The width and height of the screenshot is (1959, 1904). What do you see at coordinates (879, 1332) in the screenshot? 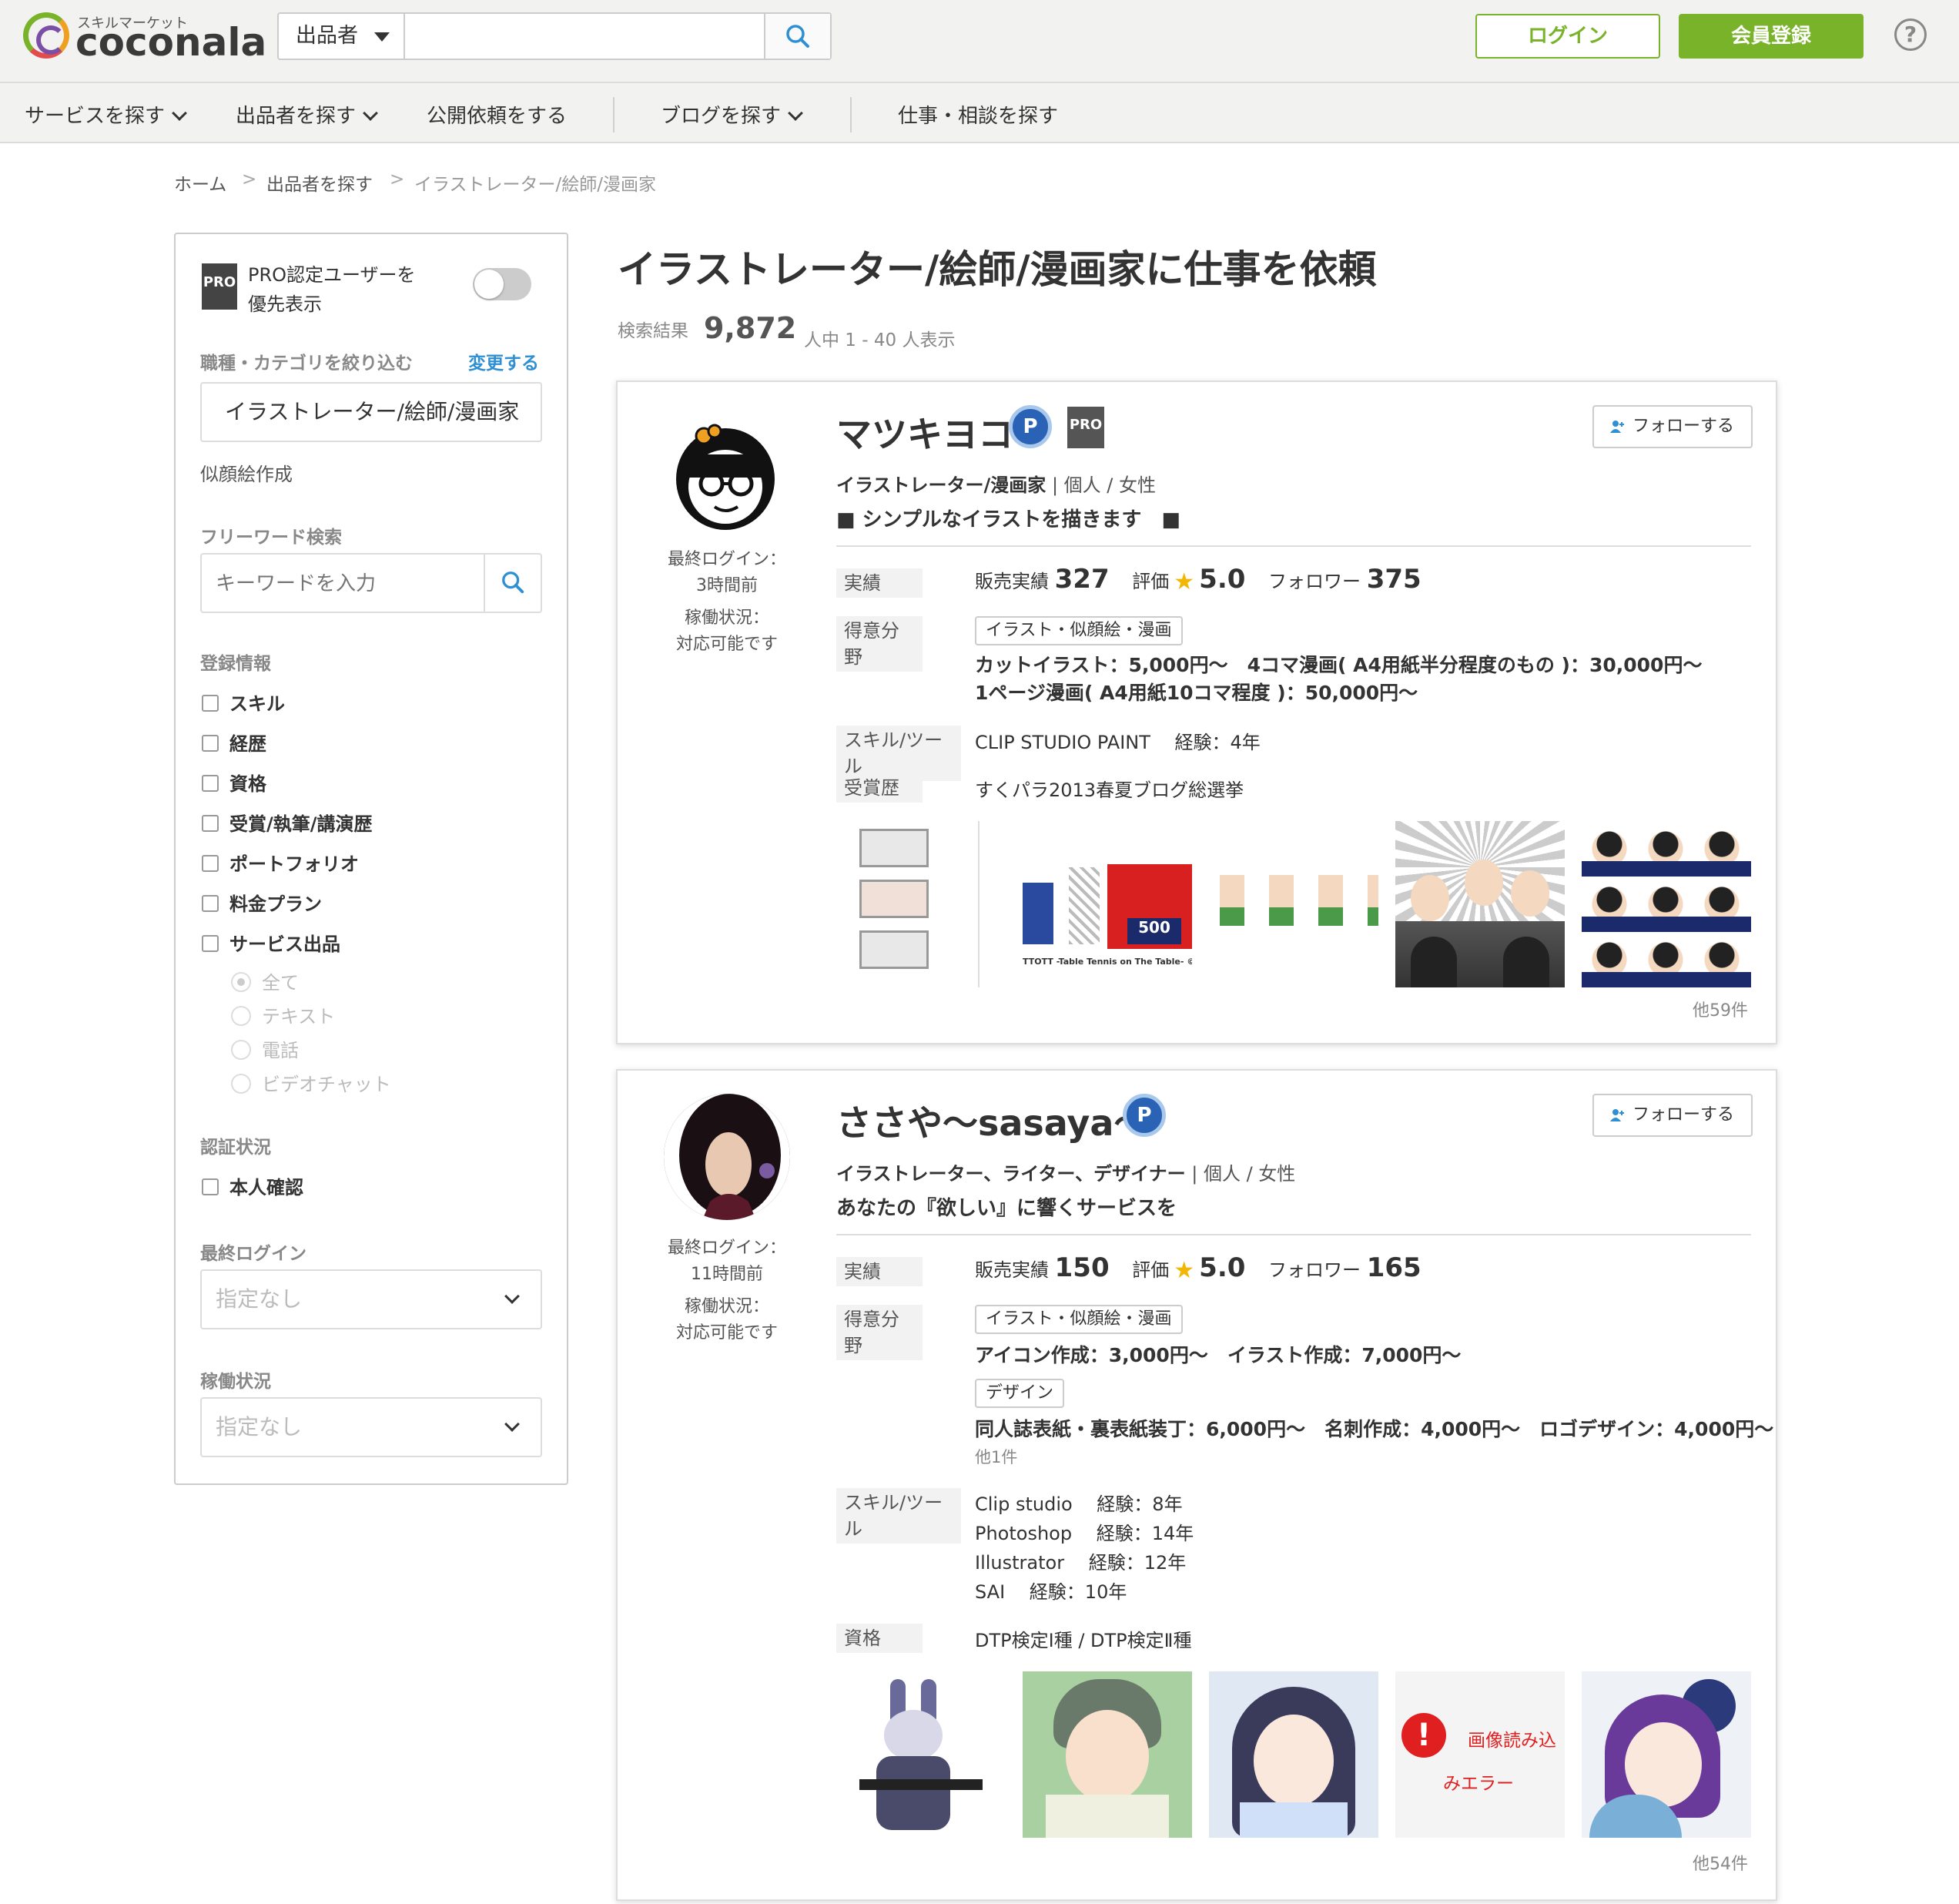
I see `field-label: 得意分野` at bounding box center [879, 1332].